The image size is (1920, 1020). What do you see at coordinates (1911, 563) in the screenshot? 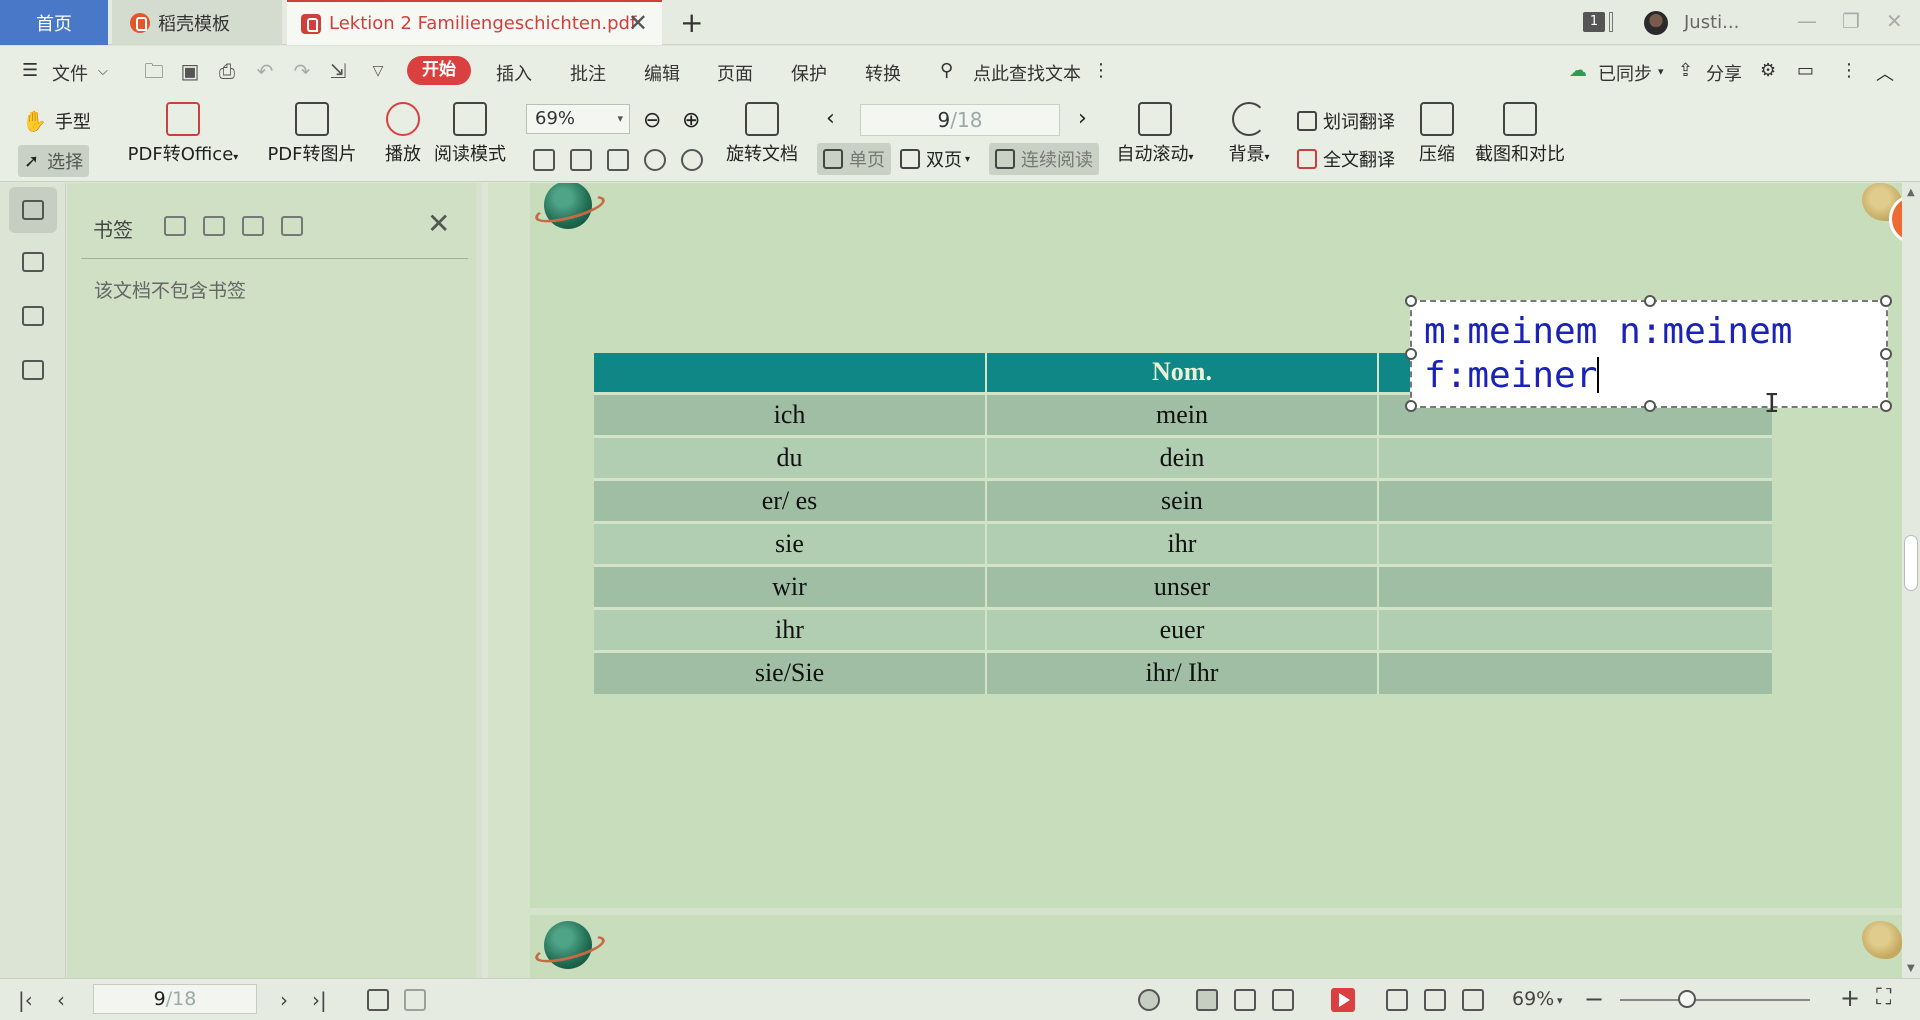
I see `scrollbar-thumb` at bounding box center [1911, 563].